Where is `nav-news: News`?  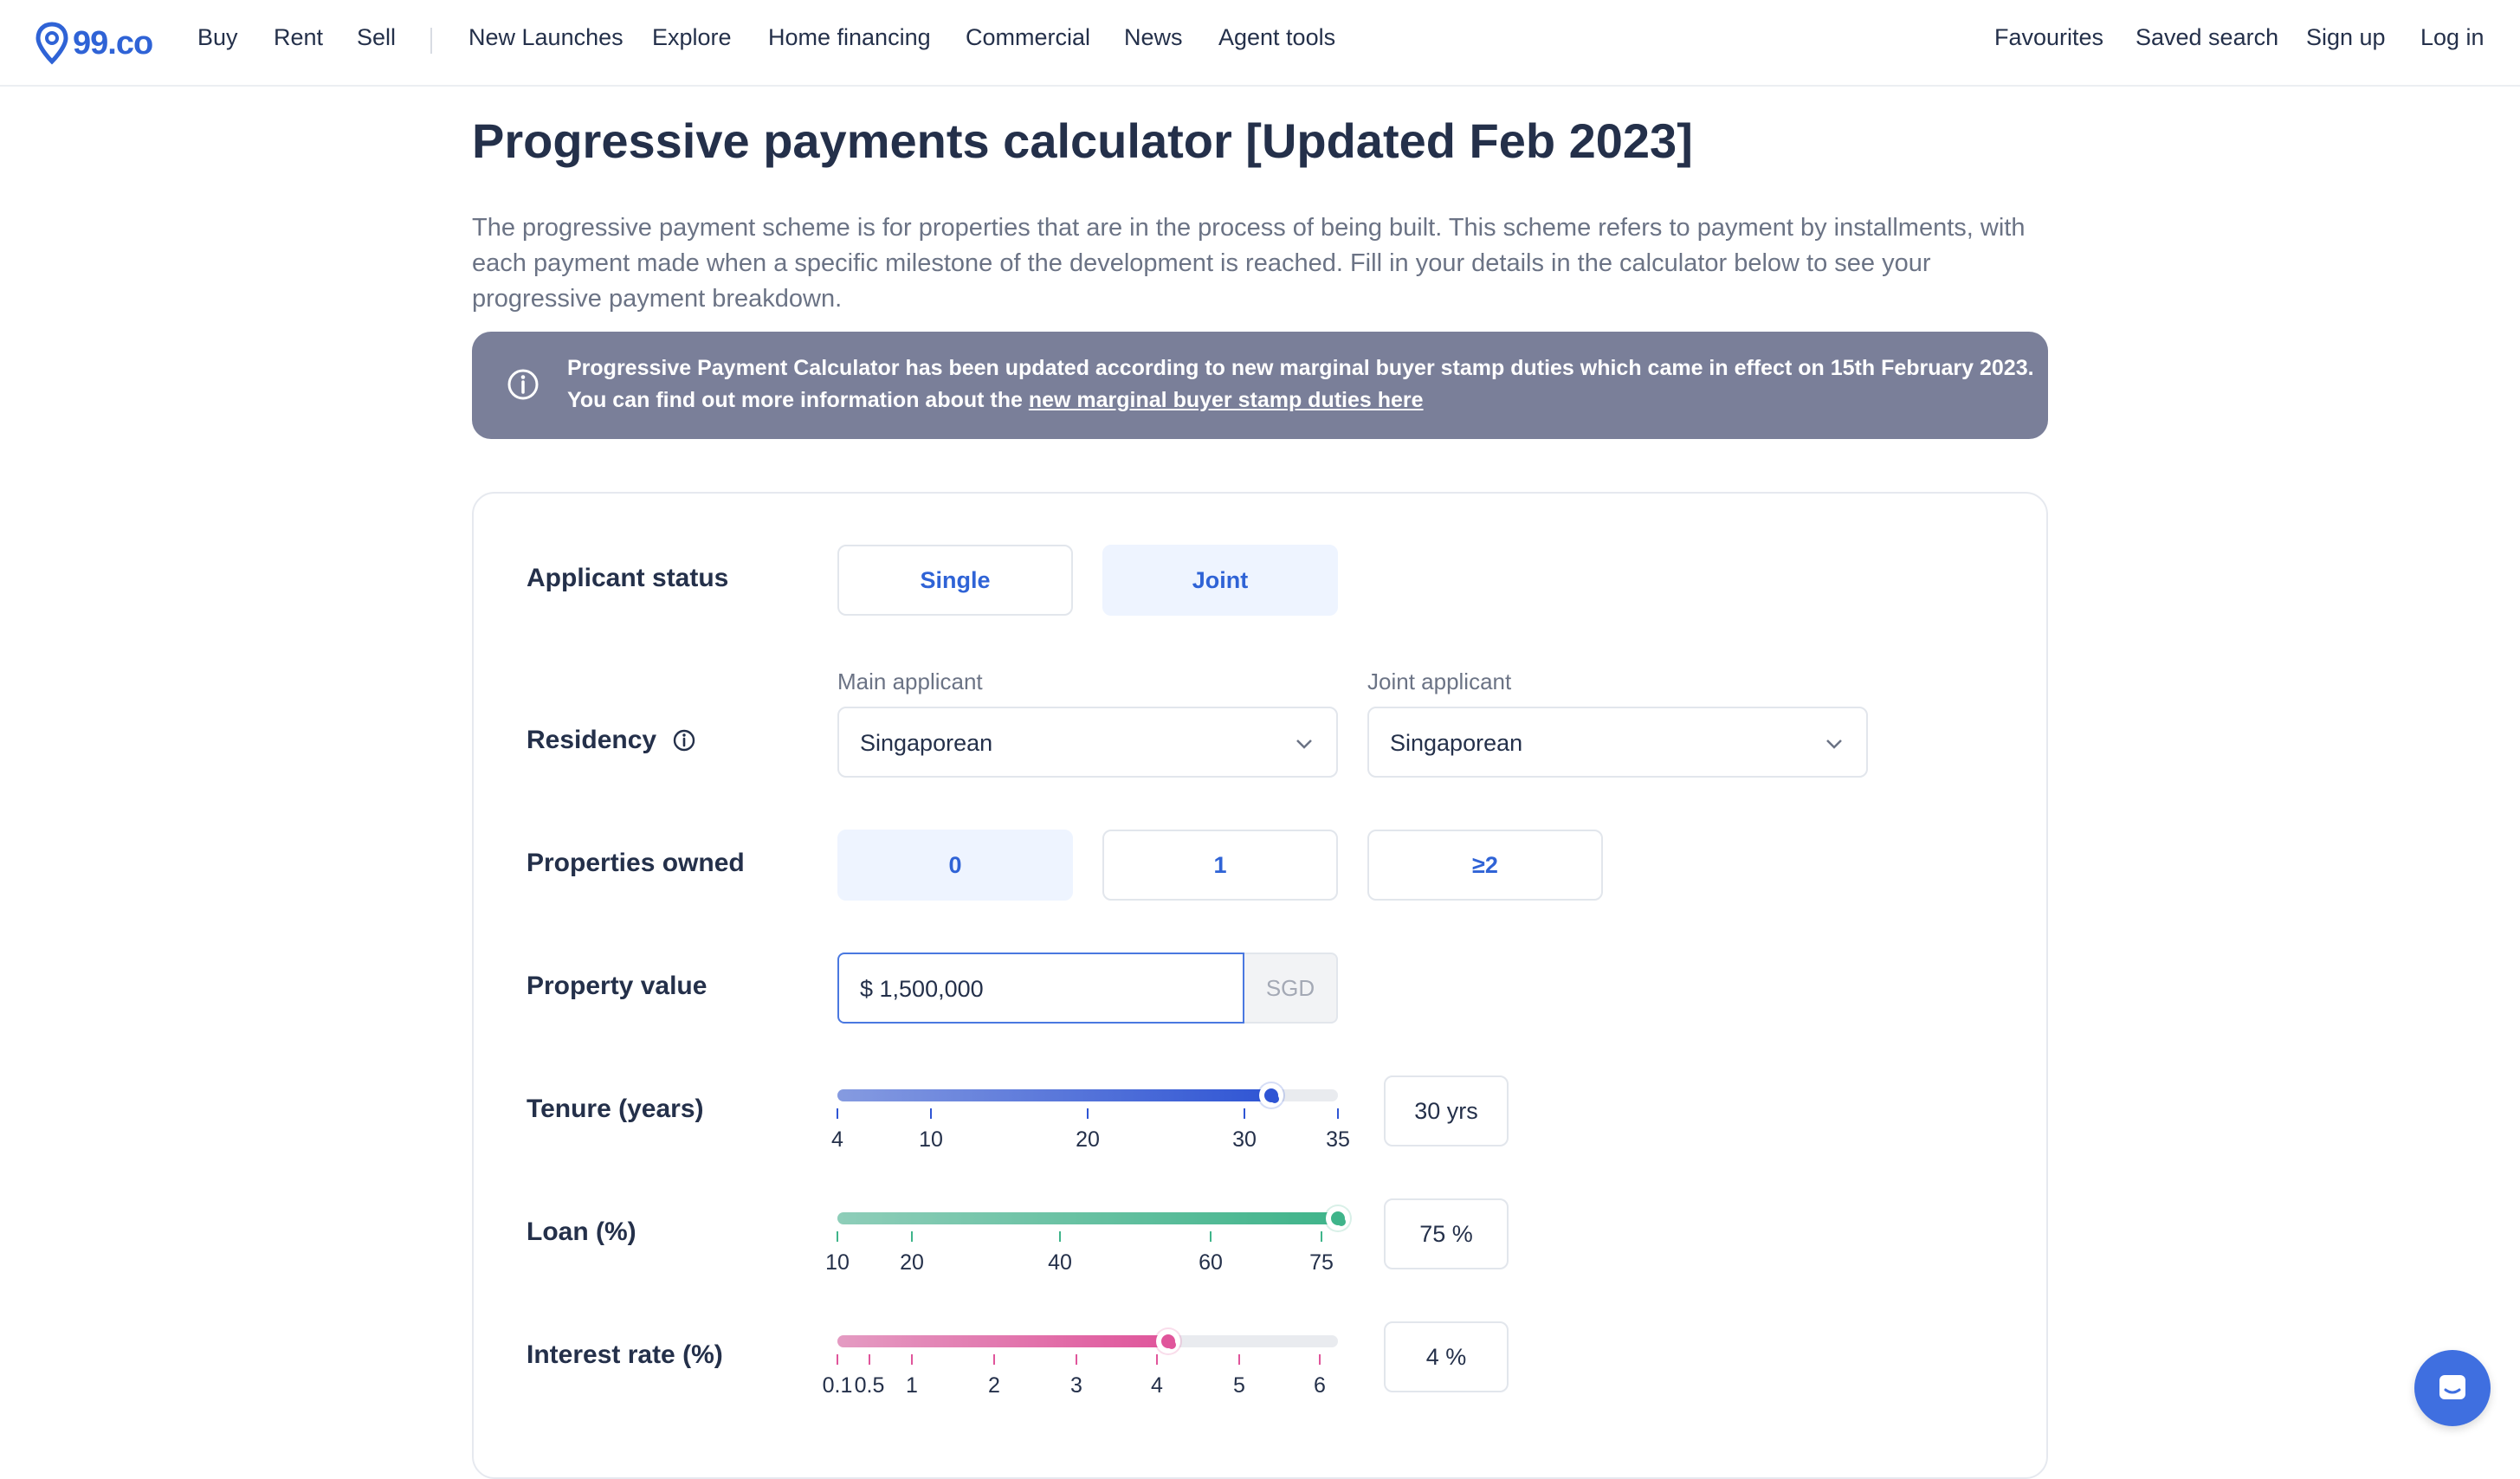 nav-news: News is located at coordinates (1153, 37).